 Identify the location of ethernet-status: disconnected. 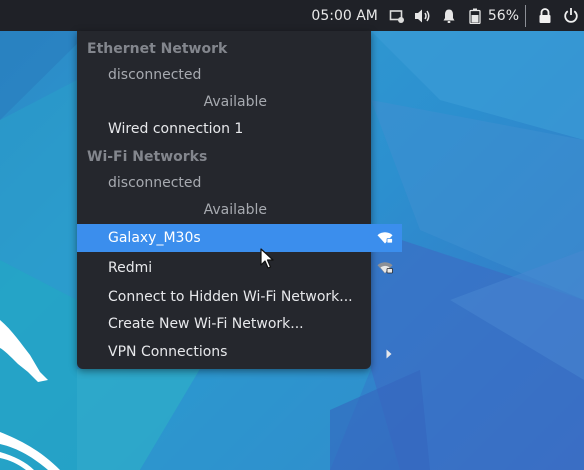
(155, 75).